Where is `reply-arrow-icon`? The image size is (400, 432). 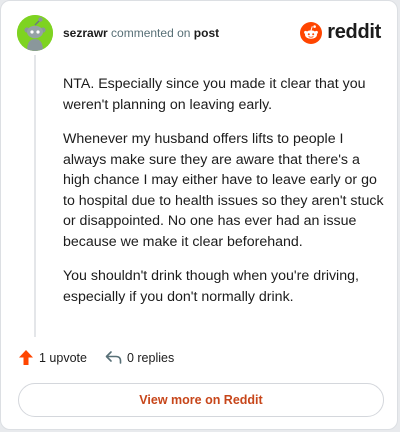
reply-arrow-icon is located at coordinates (113, 357).